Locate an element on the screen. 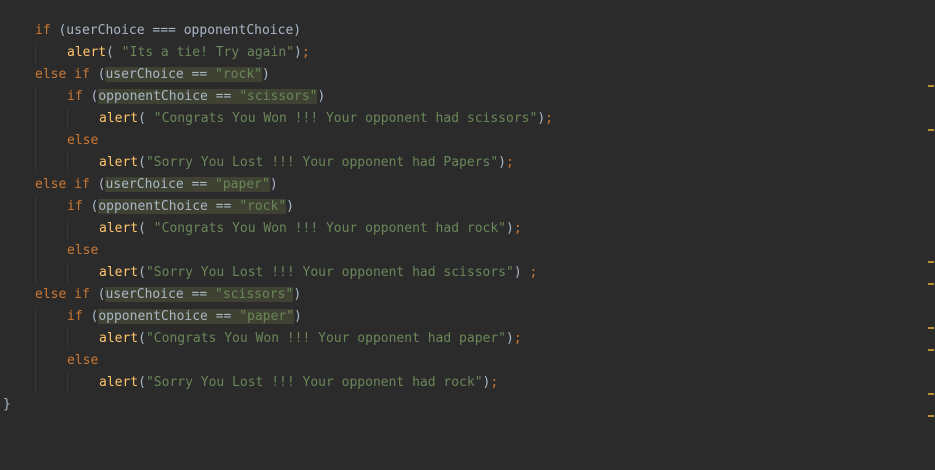  code-line: if (opponentChoice == "scissors") is located at coordinates (278, 97).